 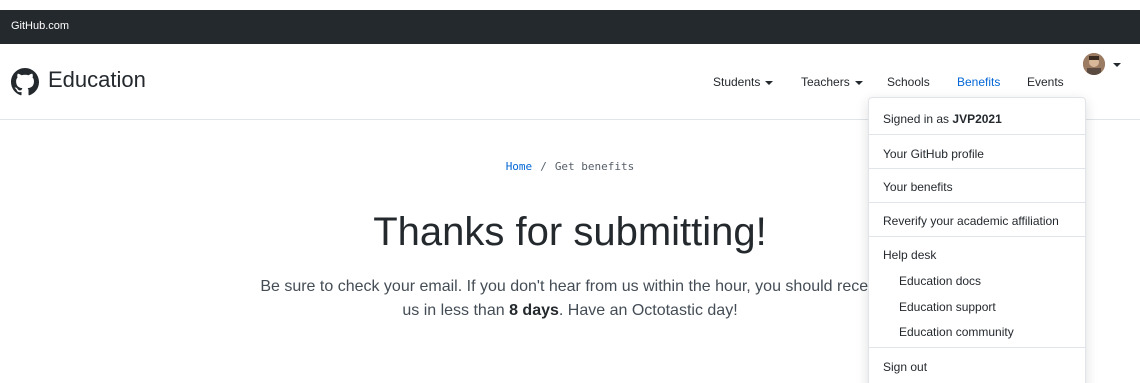 I want to click on nav-students: Students, so click(x=743, y=82).